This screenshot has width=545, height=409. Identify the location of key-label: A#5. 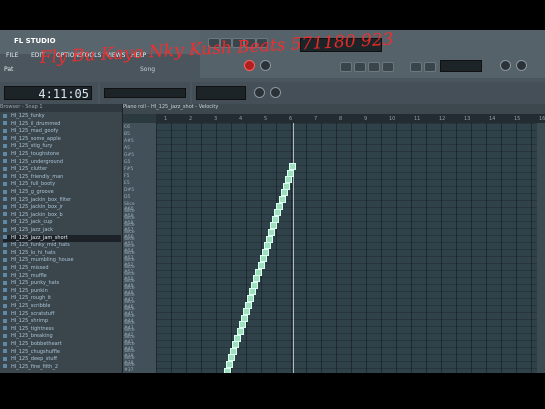
(129, 141).